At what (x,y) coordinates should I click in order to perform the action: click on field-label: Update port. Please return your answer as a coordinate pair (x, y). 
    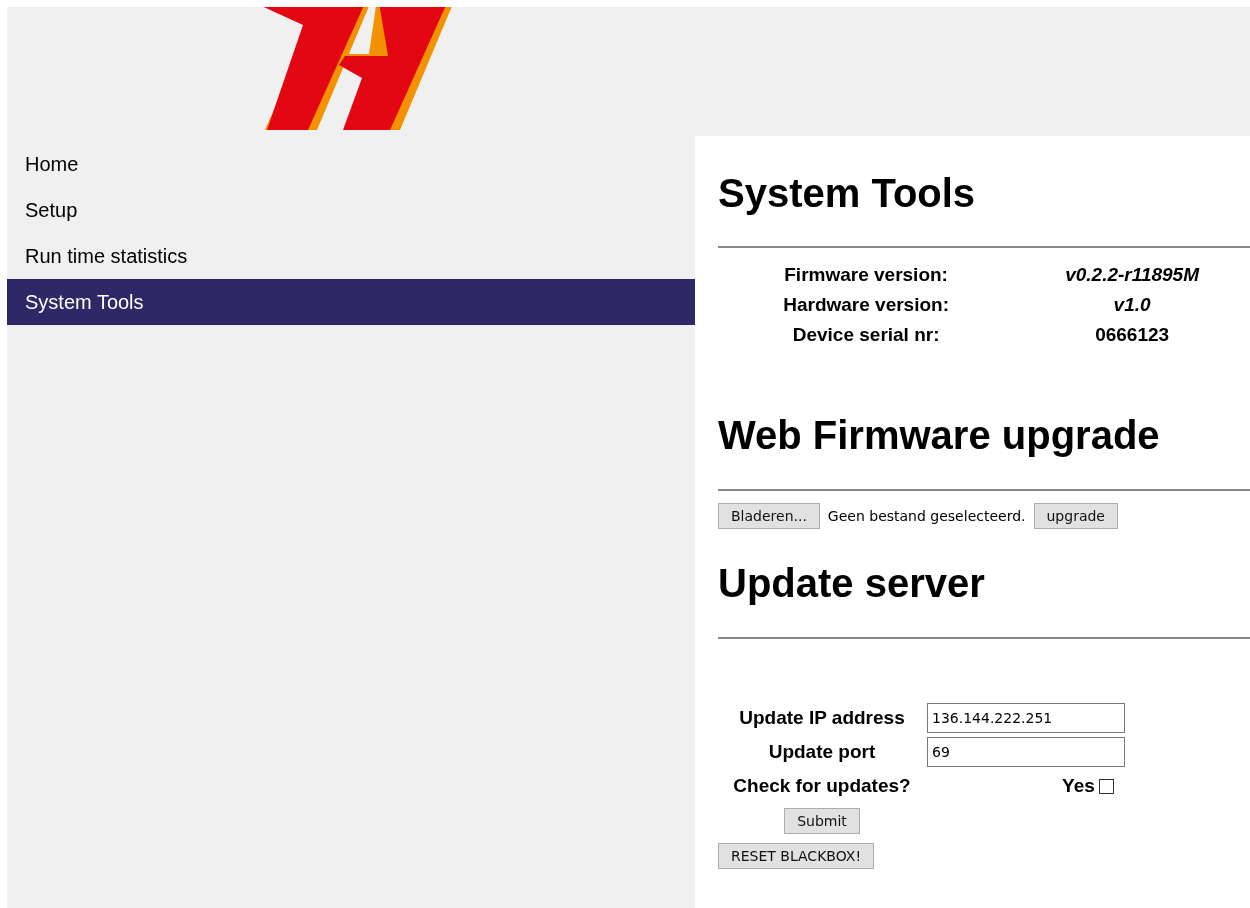
    Looking at the image, I should click on (822, 752).